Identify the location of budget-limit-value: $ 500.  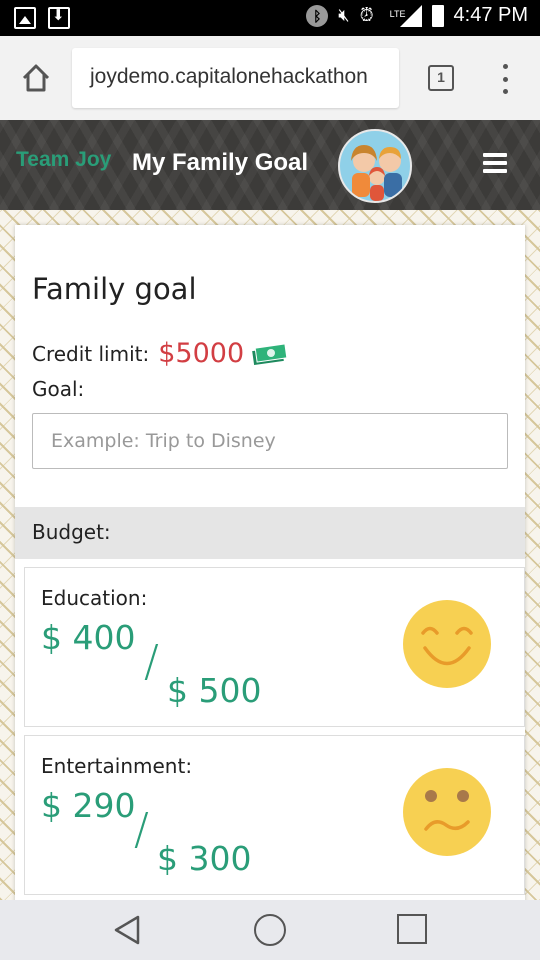
(214, 690).